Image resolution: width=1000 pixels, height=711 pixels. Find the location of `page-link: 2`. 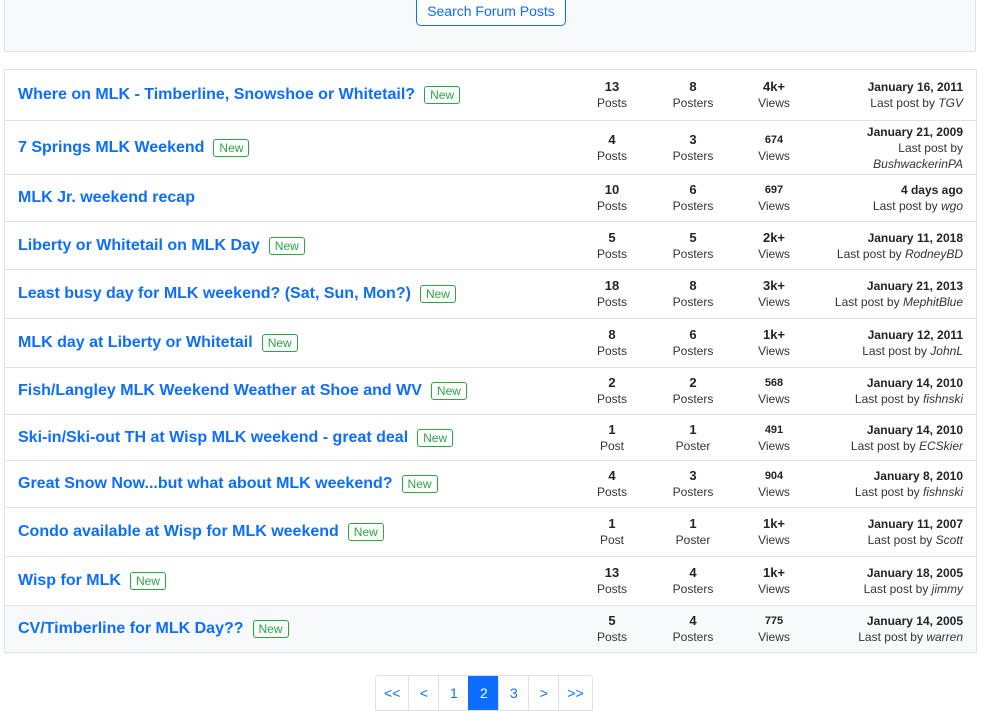

page-link: 2 is located at coordinates (483, 693).